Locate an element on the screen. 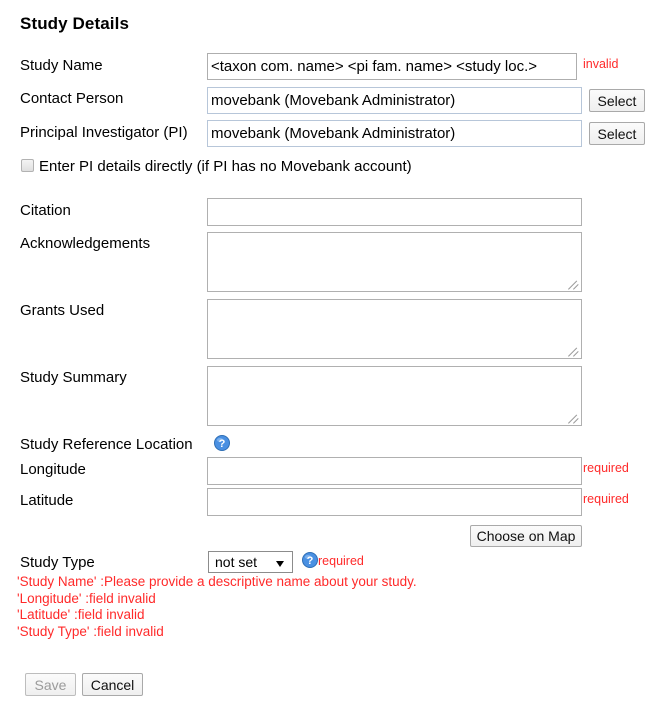 Image resolution: width=655 pixels, height=708 pixels. principal-investigator-select-button: Select is located at coordinates (617, 133).